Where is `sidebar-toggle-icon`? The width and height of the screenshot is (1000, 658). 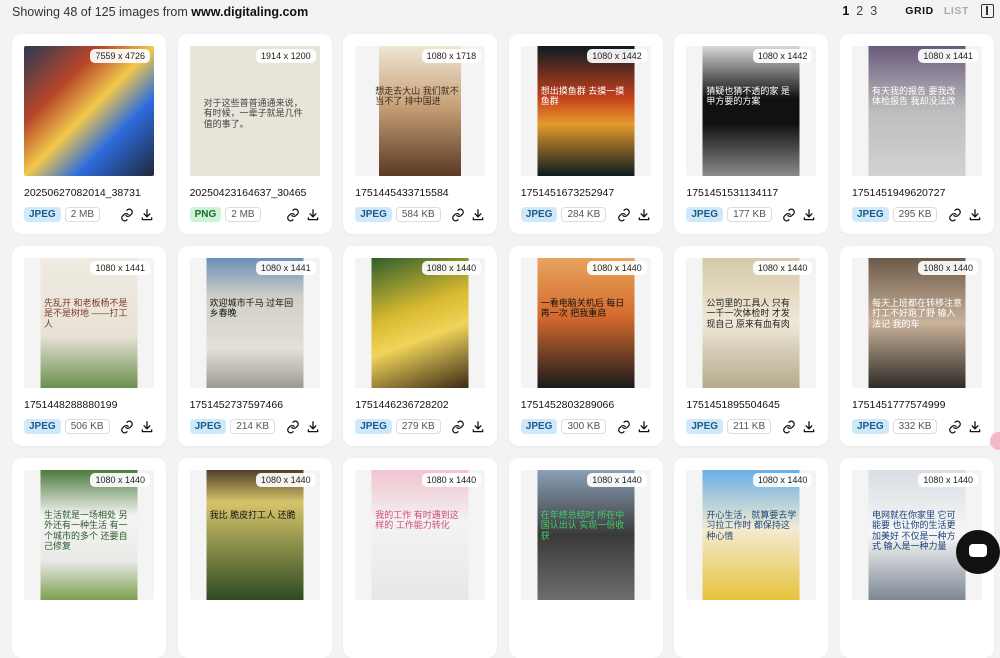 sidebar-toggle-icon is located at coordinates (987, 11).